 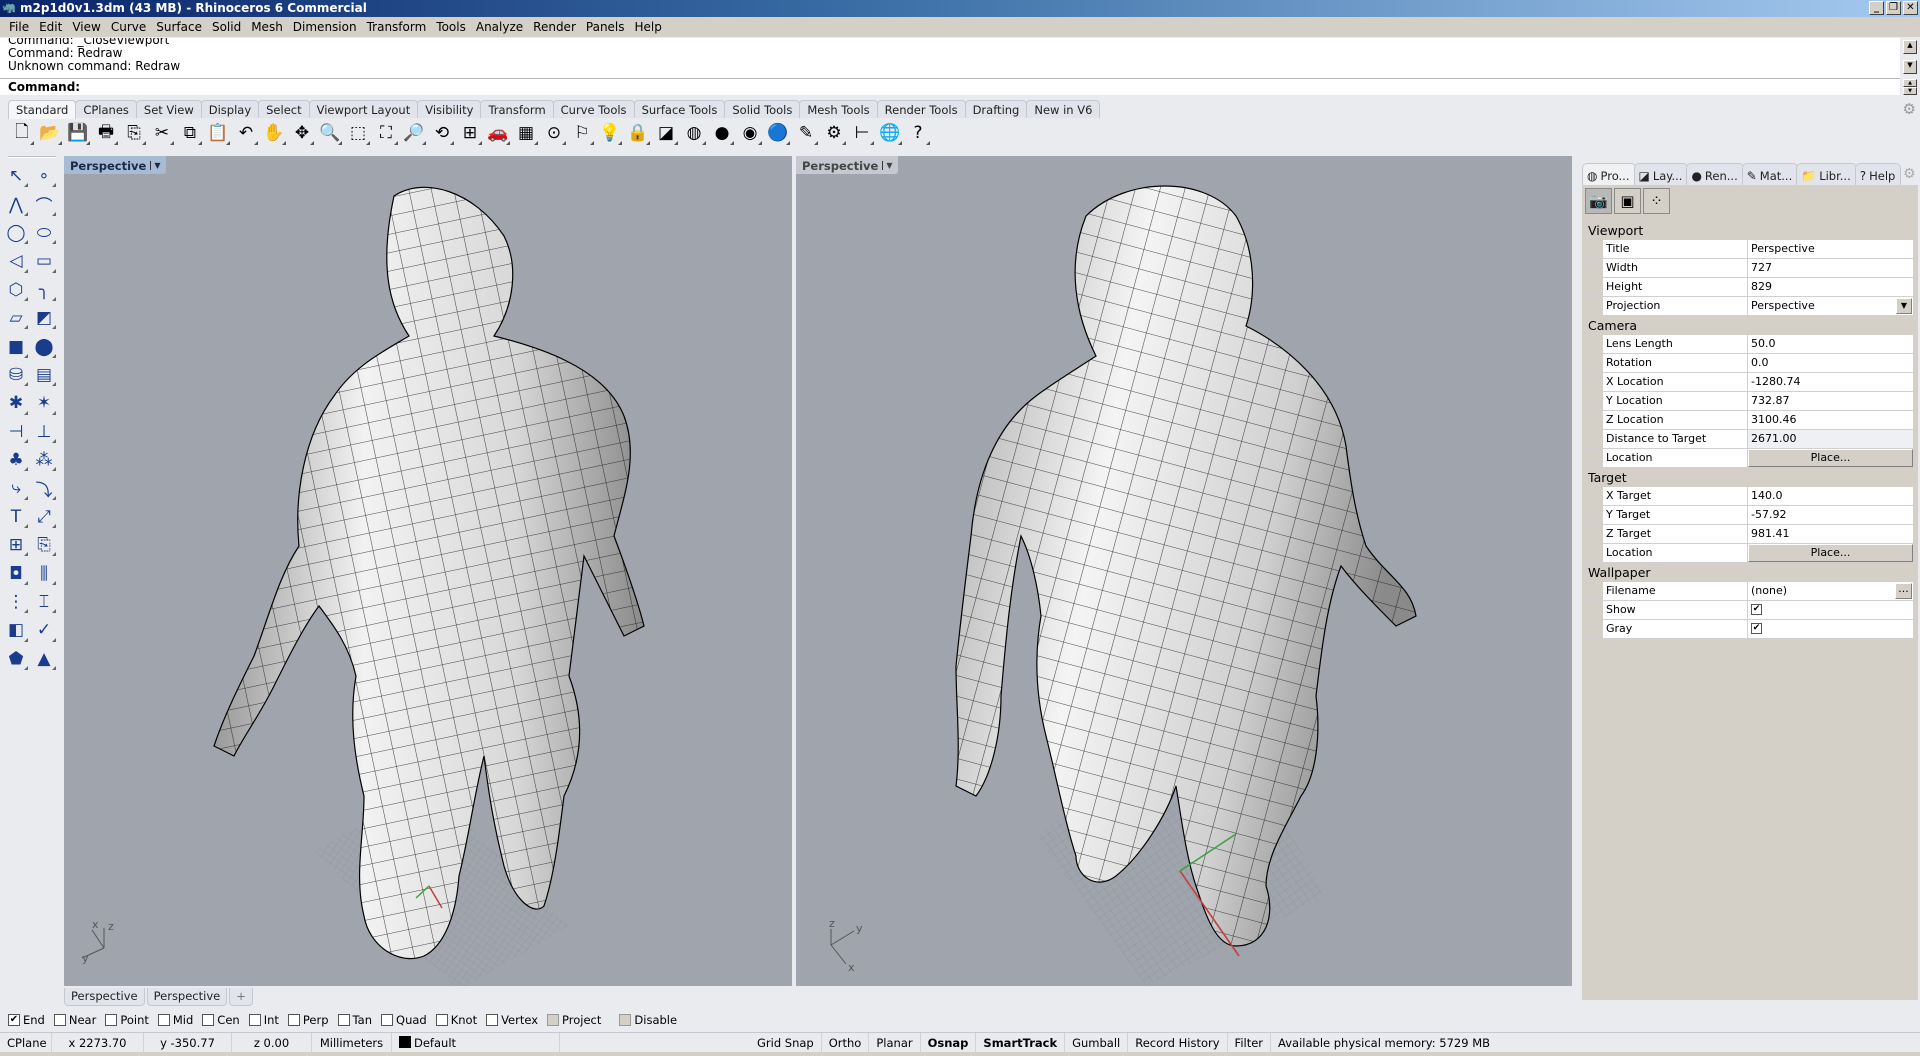 What do you see at coordinates (498, 133) in the screenshot?
I see `car-icon: 🚗` at bounding box center [498, 133].